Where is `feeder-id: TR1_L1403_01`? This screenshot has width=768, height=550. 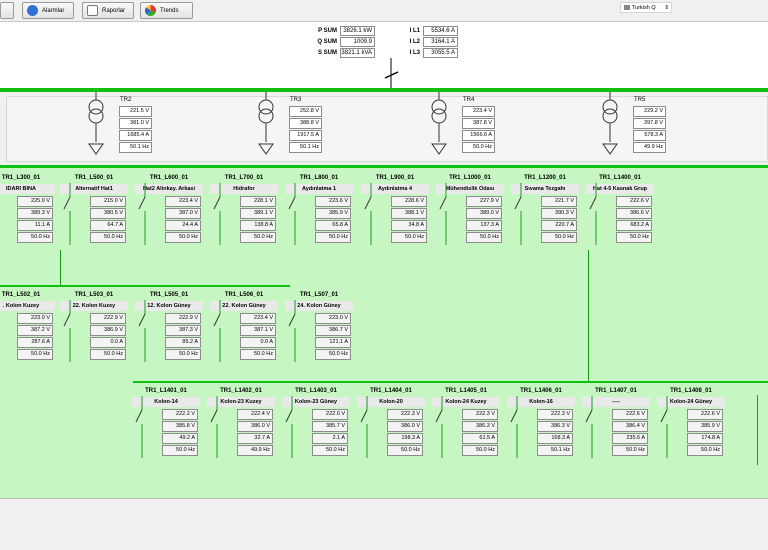 feeder-id: TR1_L1403_01 is located at coordinates (316, 391).